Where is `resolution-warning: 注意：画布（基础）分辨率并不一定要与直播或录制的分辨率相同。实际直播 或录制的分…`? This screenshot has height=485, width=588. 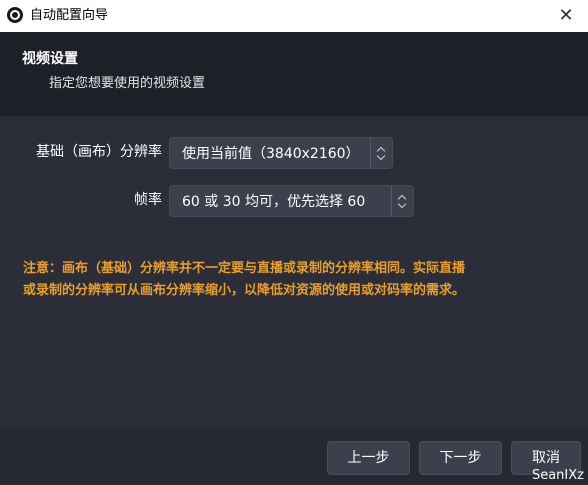 resolution-warning: 注意：画布（基础）分辨率并不一定要与直播或录制的分辨率相同。实际直播 或录制的分… is located at coordinates (295, 280).